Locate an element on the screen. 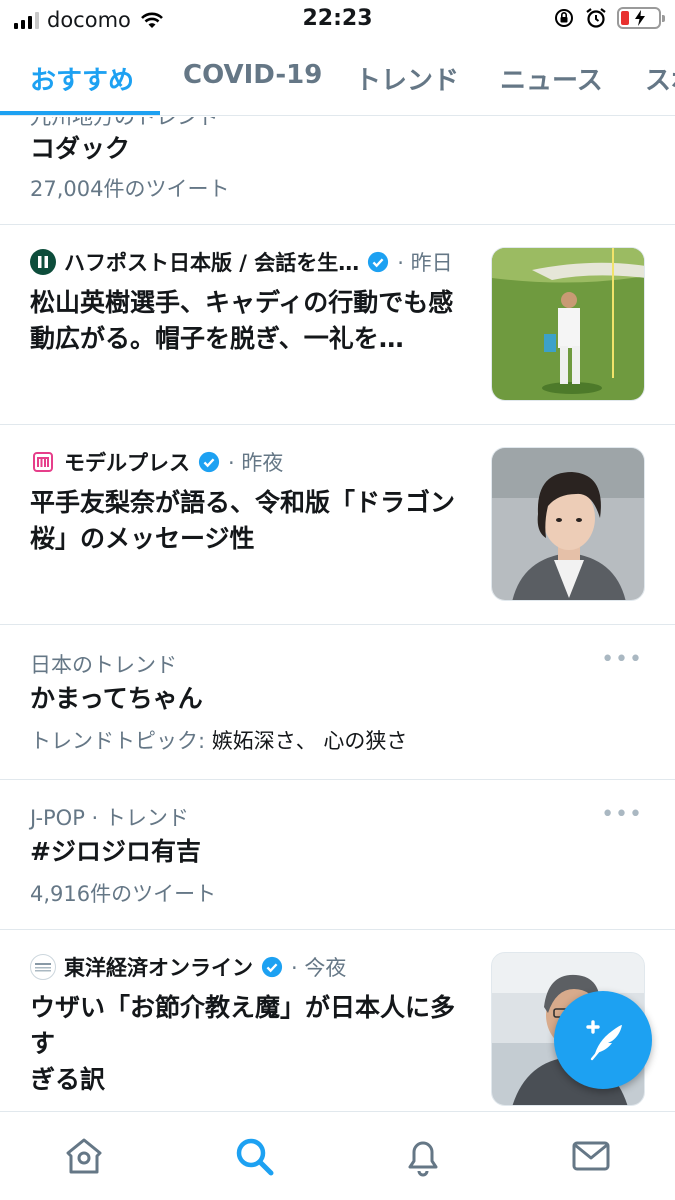 The image size is (675, 1200). trend-category: 九州地方のトレンド is located at coordinates (124, 123).